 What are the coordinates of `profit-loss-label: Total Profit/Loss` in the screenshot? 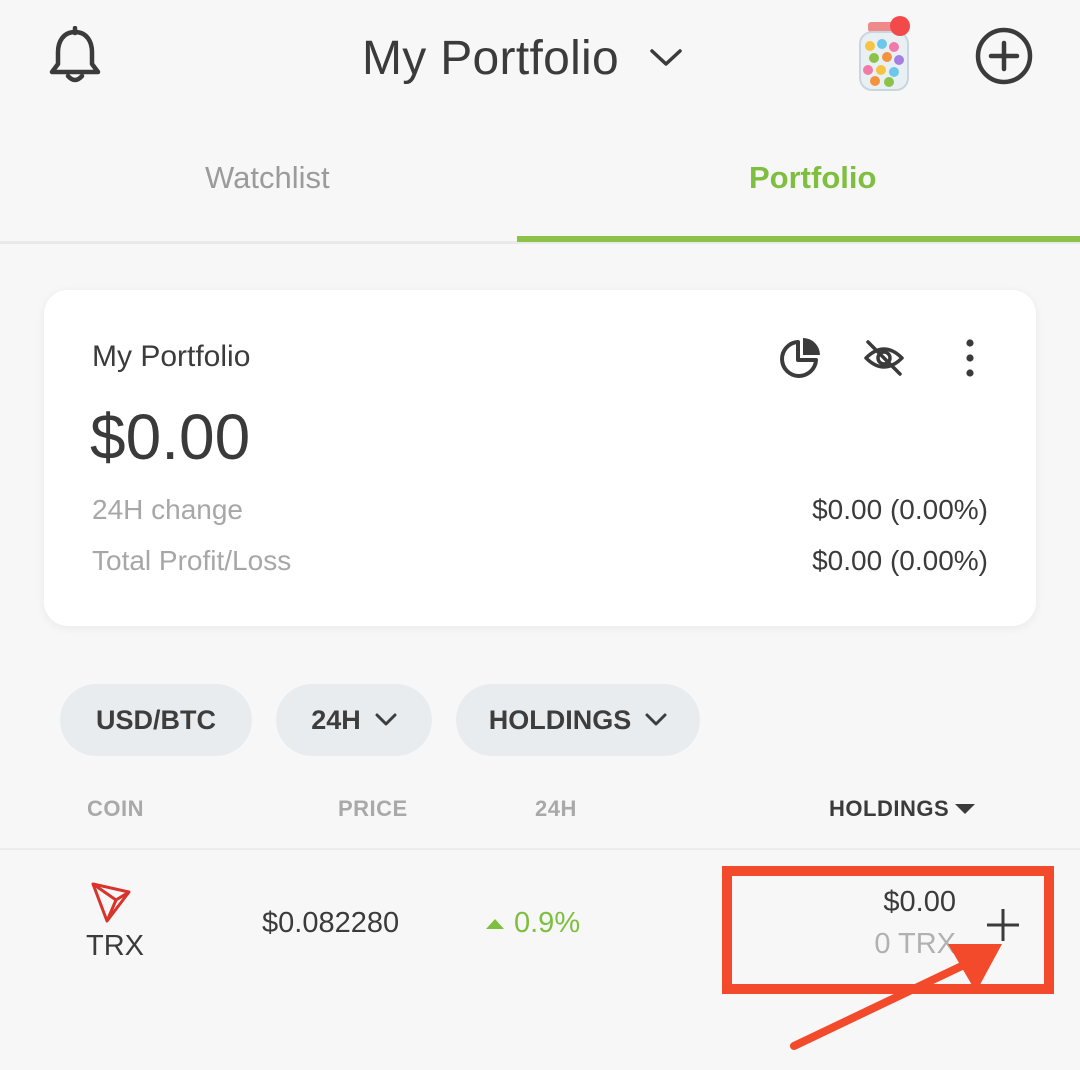 It's located at (192, 560).